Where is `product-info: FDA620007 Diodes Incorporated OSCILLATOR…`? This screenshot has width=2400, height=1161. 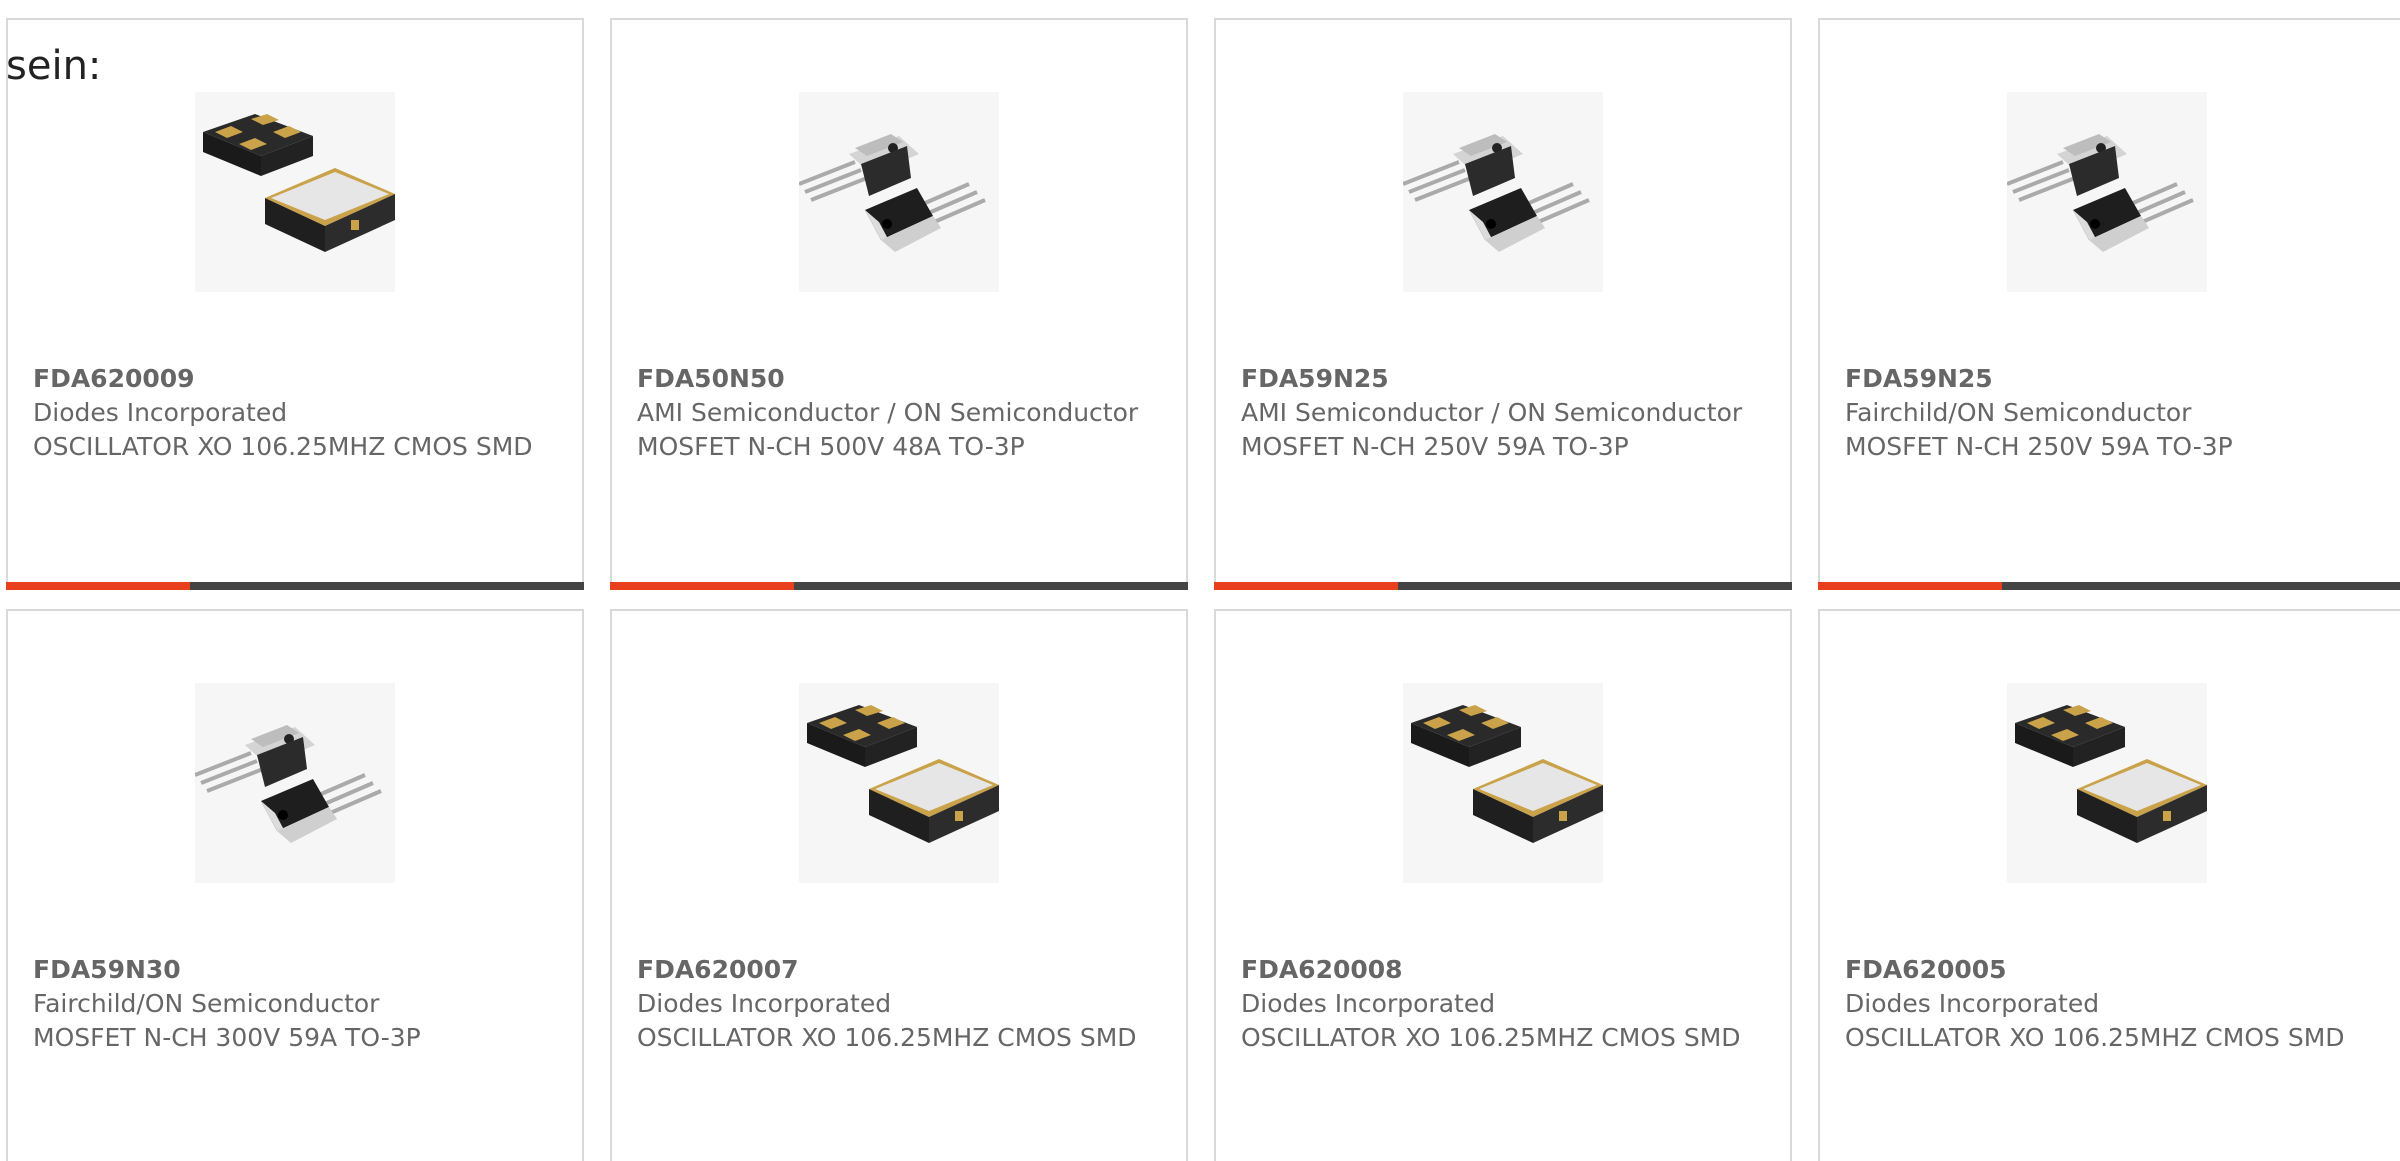
product-info: FDA620007 Diodes Incorporated OSCILLATOR… is located at coordinates (897, 1004).